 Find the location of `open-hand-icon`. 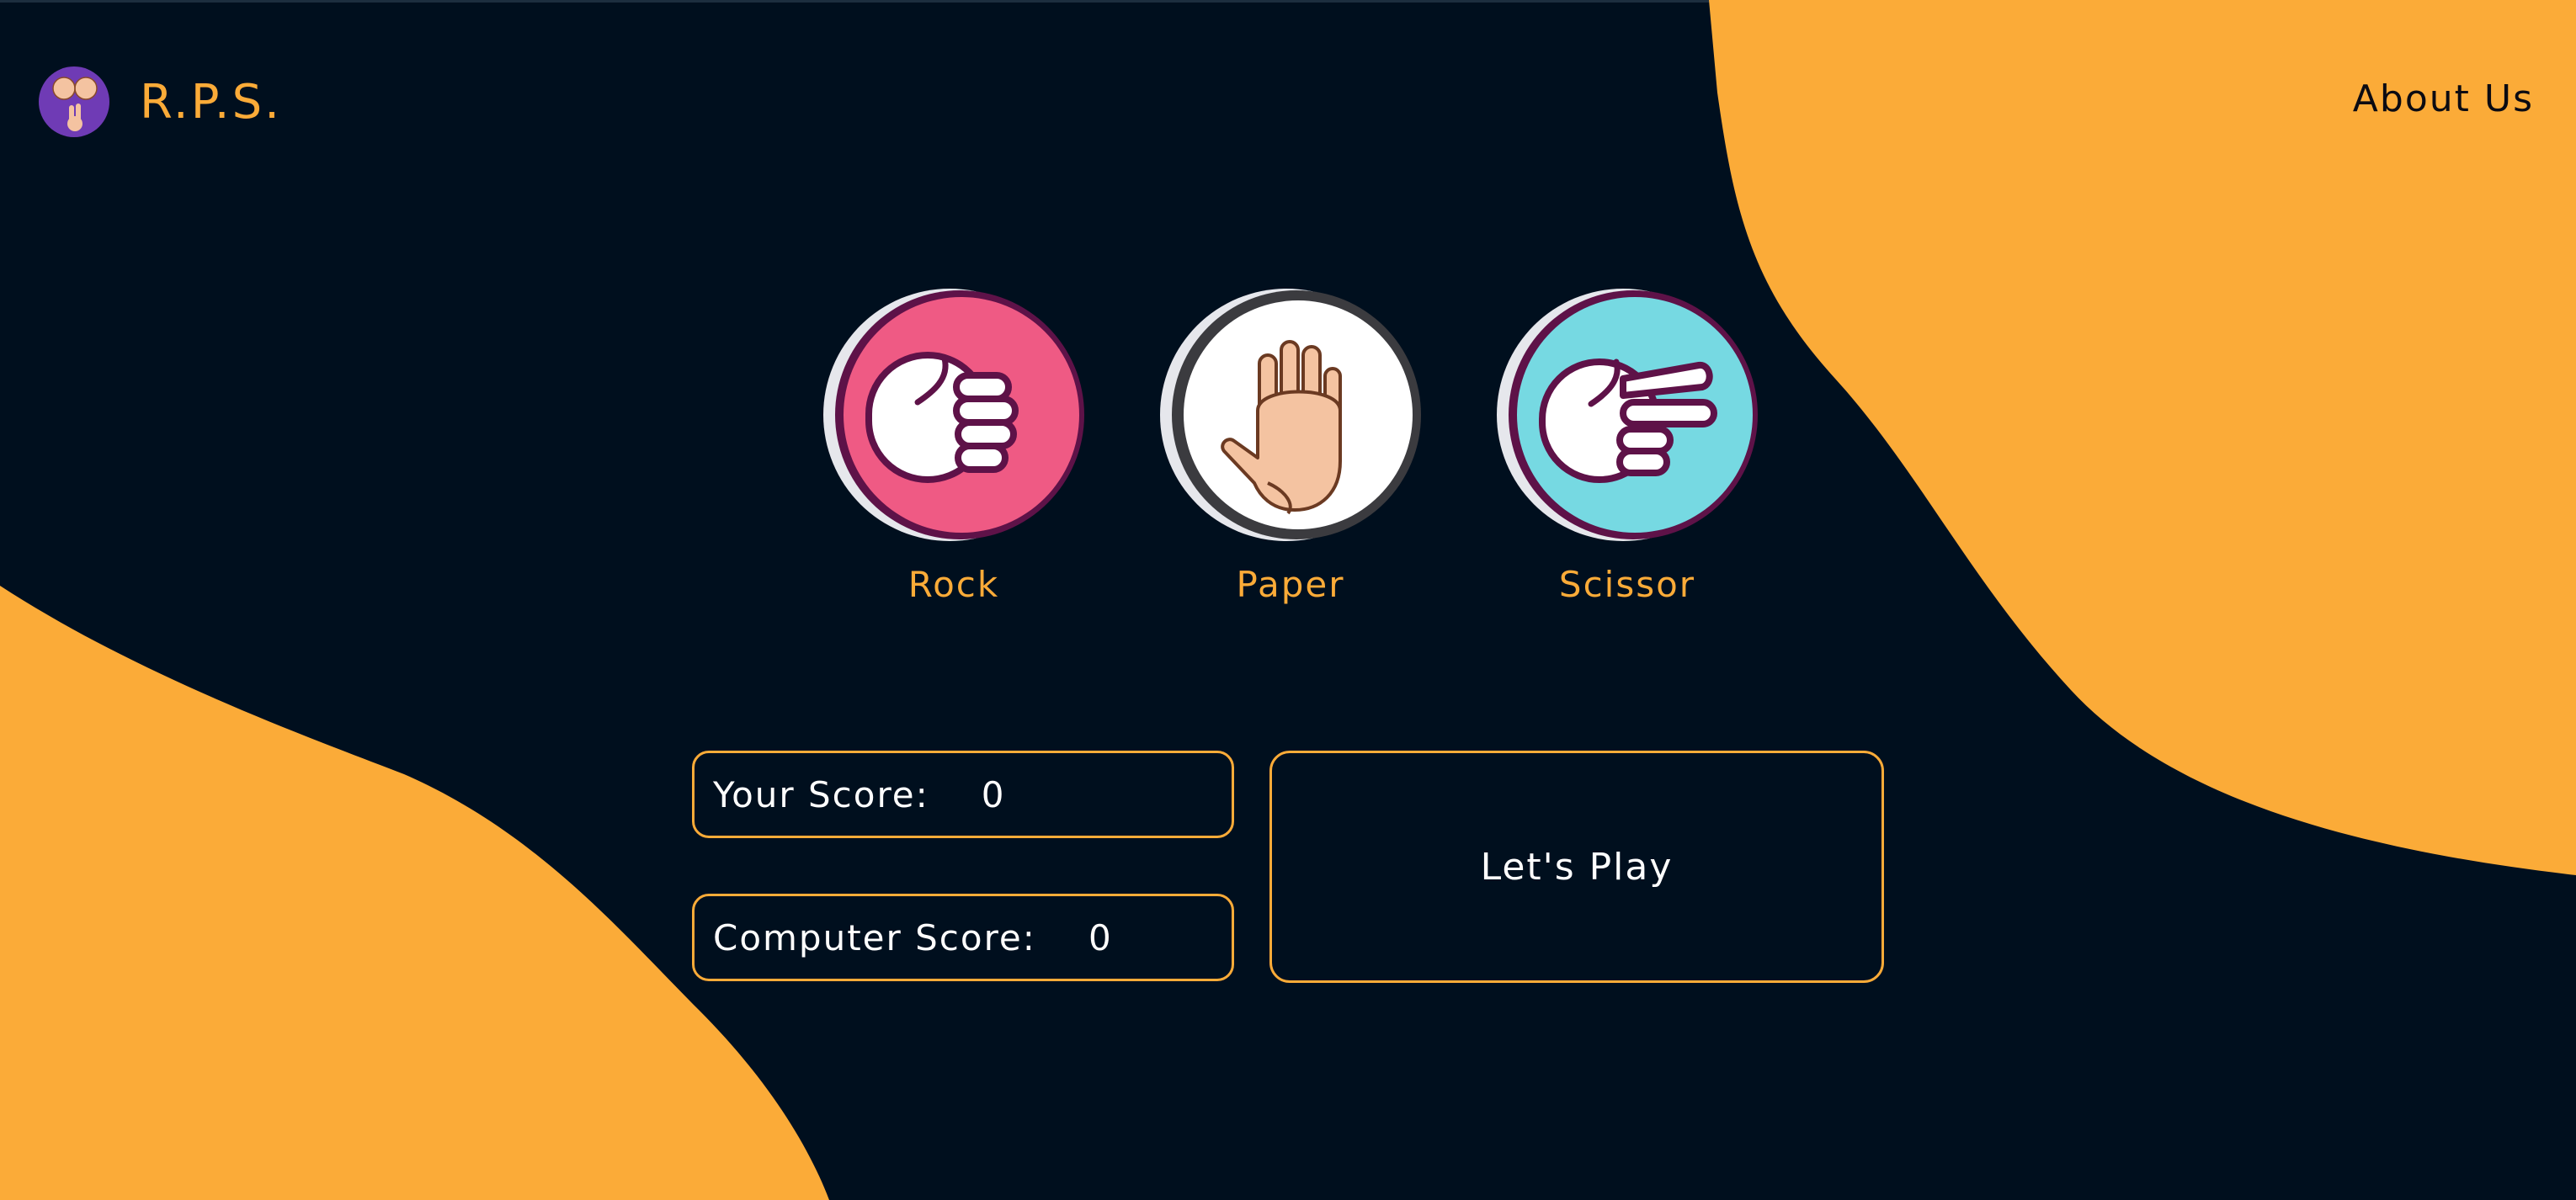

open-hand-icon is located at coordinates (1290, 415).